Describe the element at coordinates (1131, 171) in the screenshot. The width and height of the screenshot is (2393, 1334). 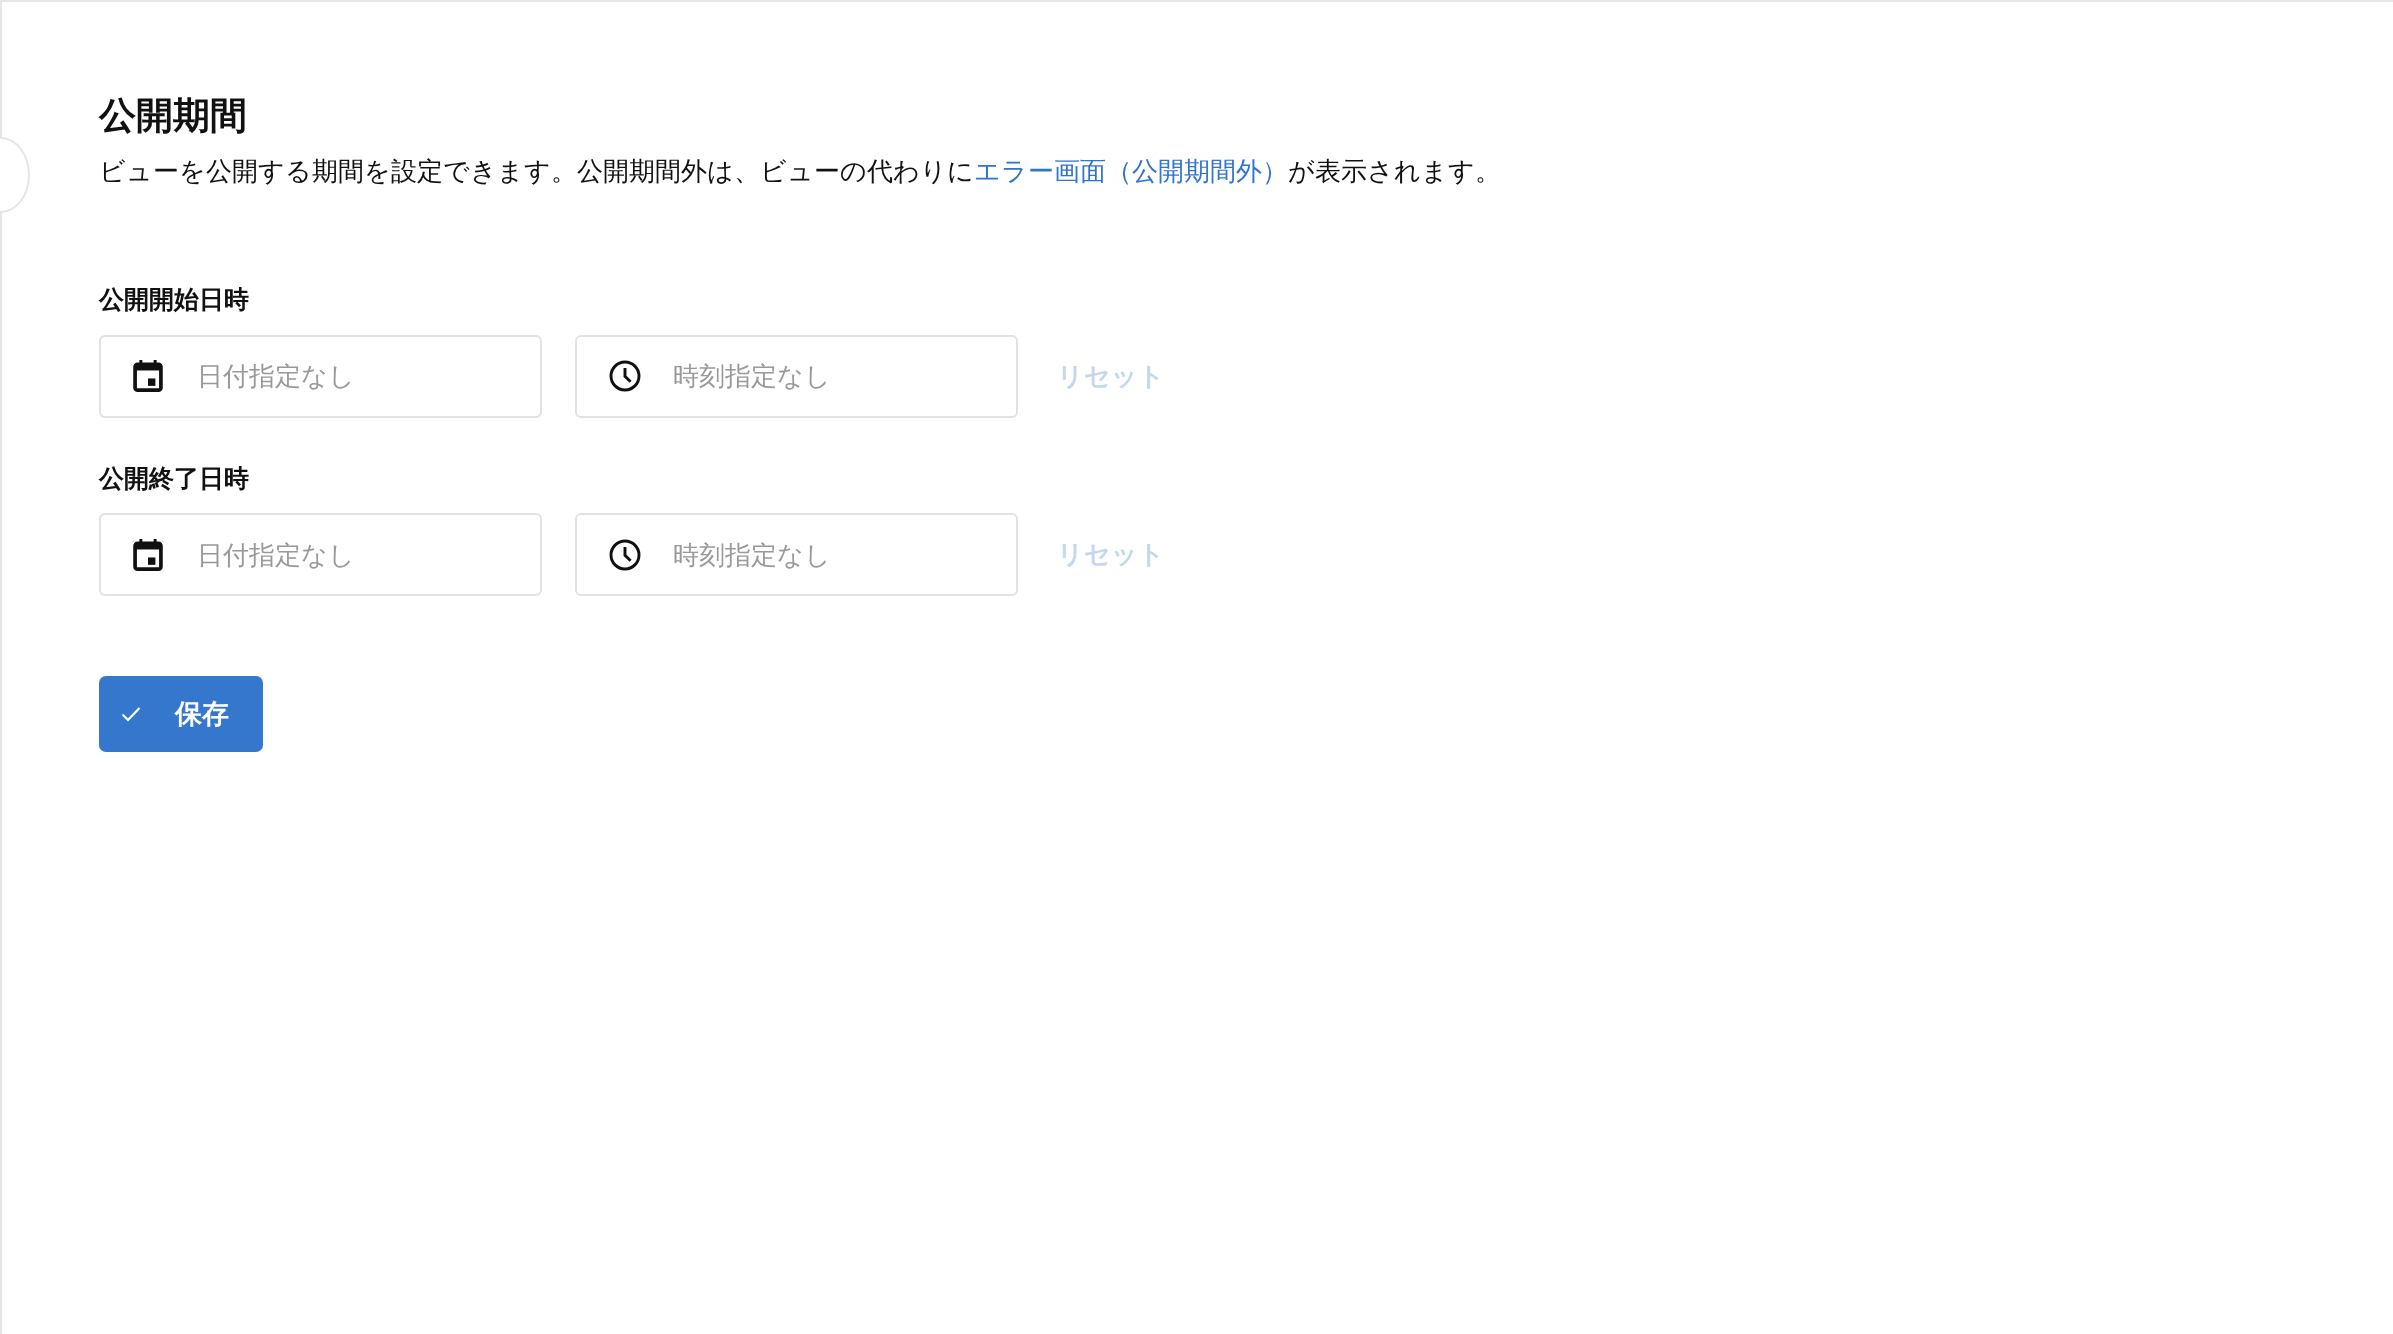
I see `error-screen-link: エラー画面（公開期間外）` at that location.